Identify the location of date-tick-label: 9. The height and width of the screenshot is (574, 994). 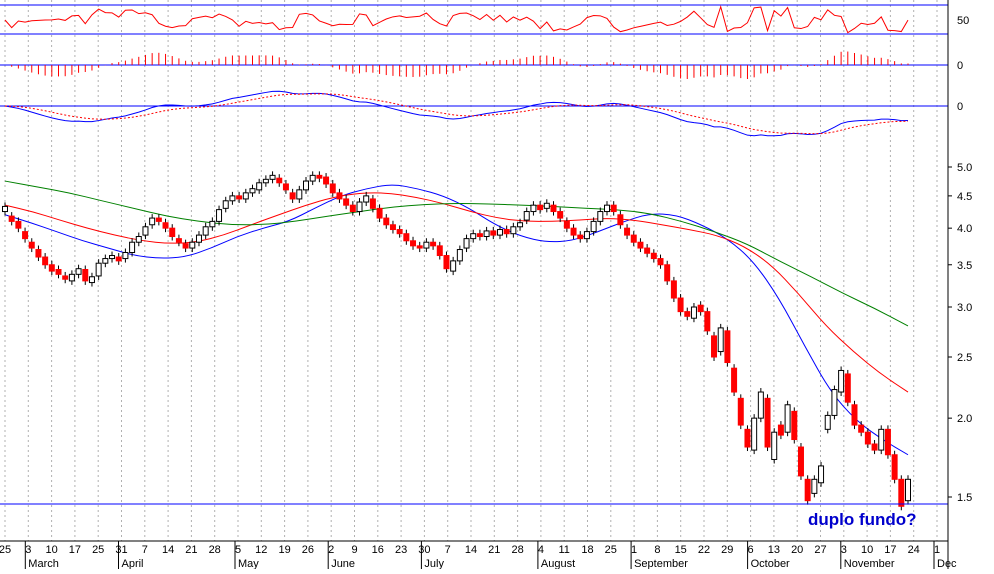
(354, 550).